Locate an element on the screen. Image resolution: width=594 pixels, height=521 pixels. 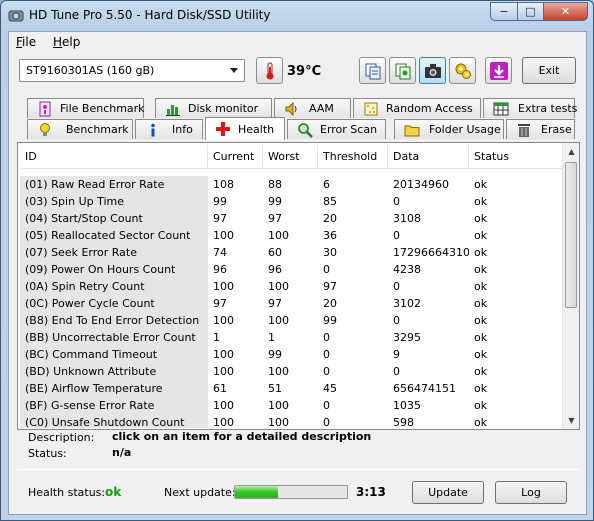
cell-data: 0 is located at coordinates (396, 286).